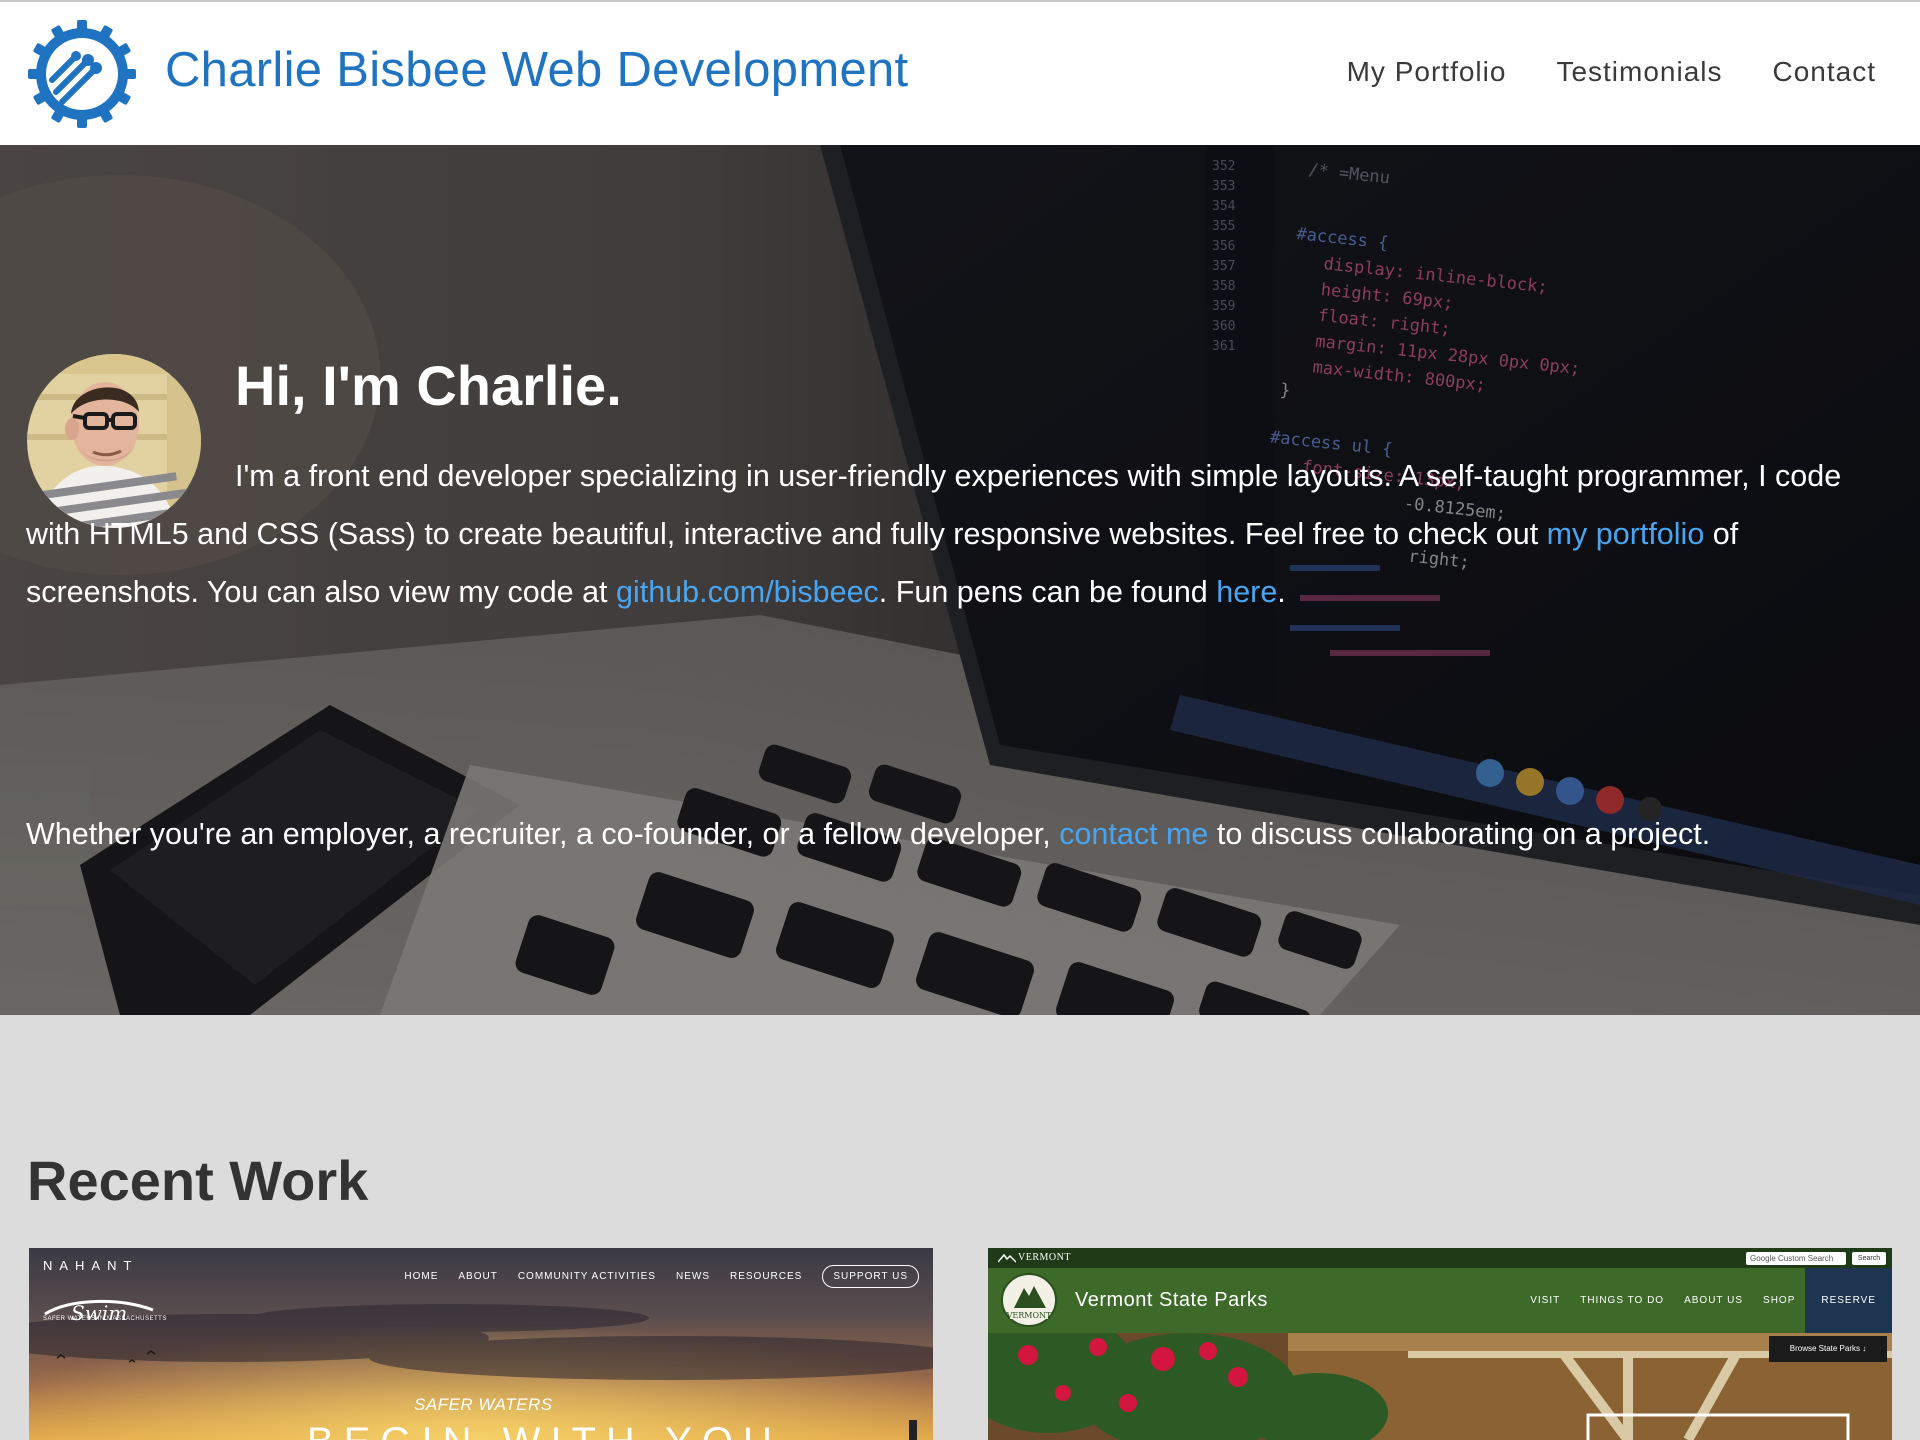 This screenshot has width=1920, height=1440. I want to click on vermont-title: Vermont State Parks, so click(1171, 1300).